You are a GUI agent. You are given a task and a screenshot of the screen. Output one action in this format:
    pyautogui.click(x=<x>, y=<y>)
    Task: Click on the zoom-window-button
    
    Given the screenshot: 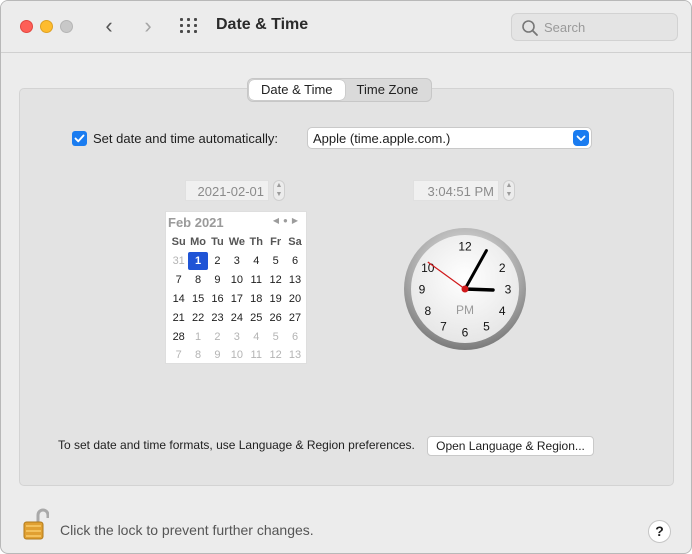 What is the action you would take?
    pyautogui.click(x=66, y=26)
    